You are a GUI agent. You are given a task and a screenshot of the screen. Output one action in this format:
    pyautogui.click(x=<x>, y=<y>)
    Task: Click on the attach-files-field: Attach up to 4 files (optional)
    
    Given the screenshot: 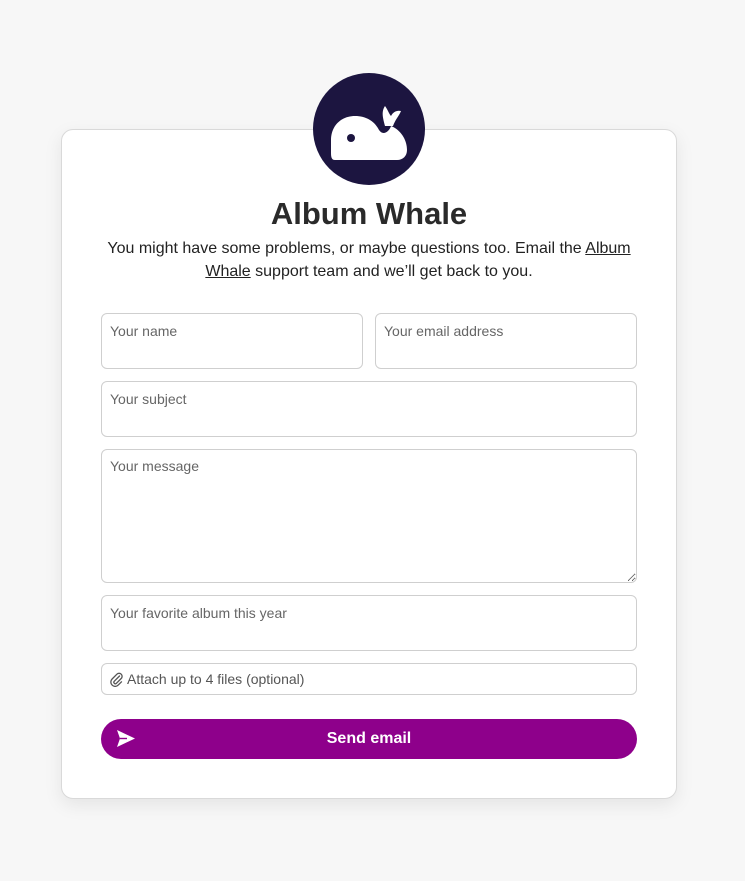 What is the action you would take?
    pyautogui.click(x=369, y=679)
    